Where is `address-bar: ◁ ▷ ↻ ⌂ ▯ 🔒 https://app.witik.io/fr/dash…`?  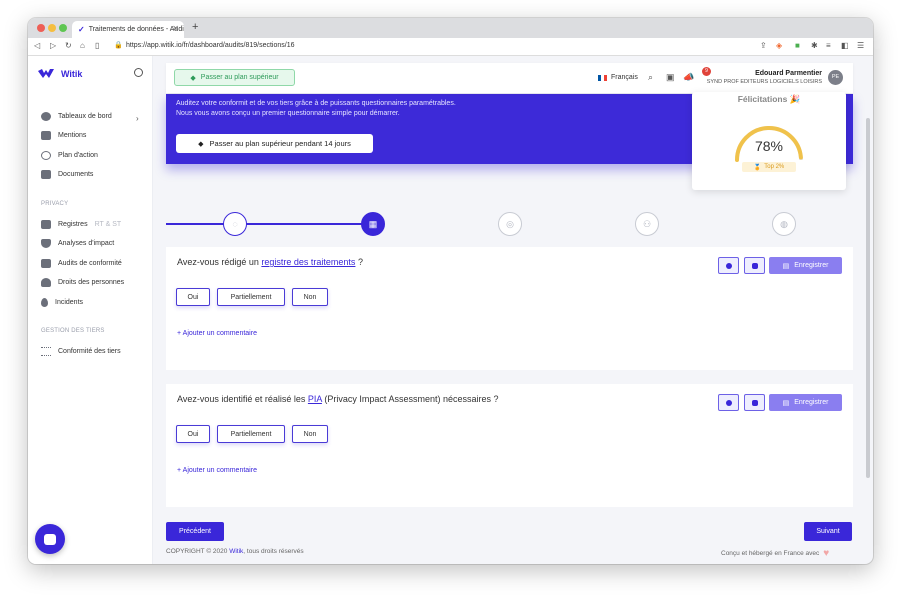
address-bar: ◁ ▷ ↻ ⌂ ▯ 🔒 https://app.witik.io/fr/dash… is located at coordinates (450, 47).